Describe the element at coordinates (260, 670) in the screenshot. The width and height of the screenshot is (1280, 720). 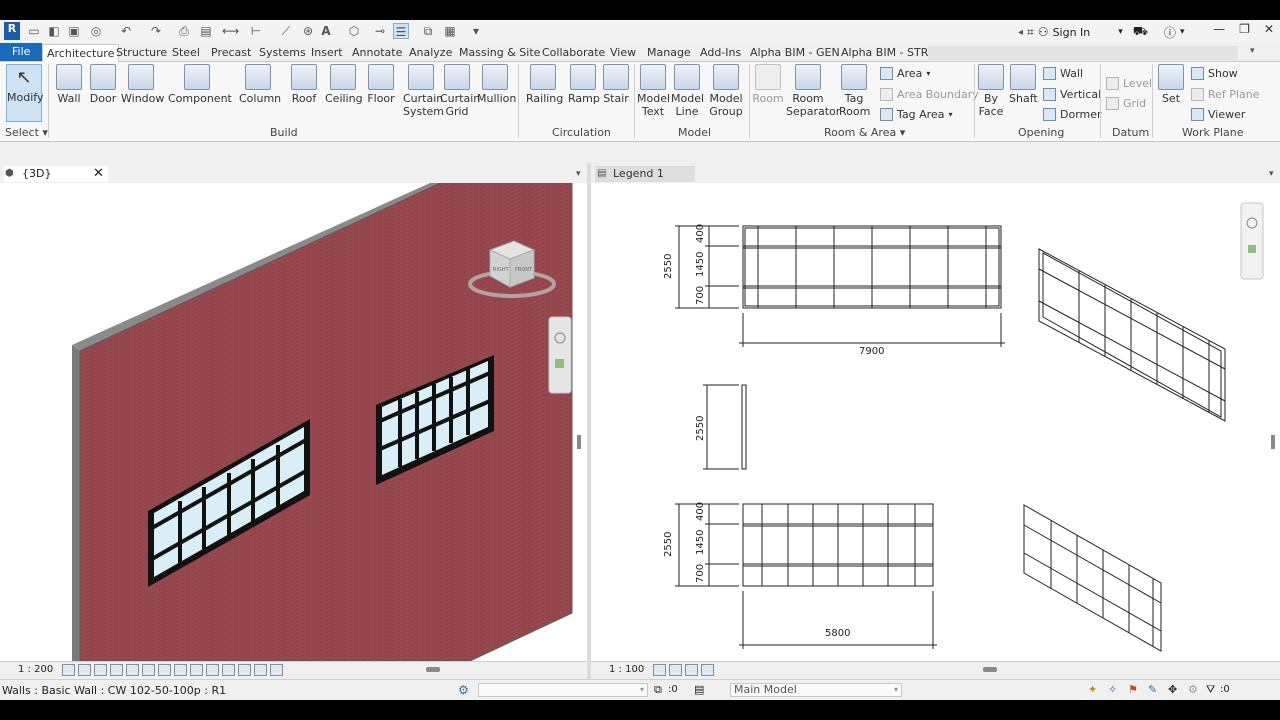
I see `highlight-icon` at that location.